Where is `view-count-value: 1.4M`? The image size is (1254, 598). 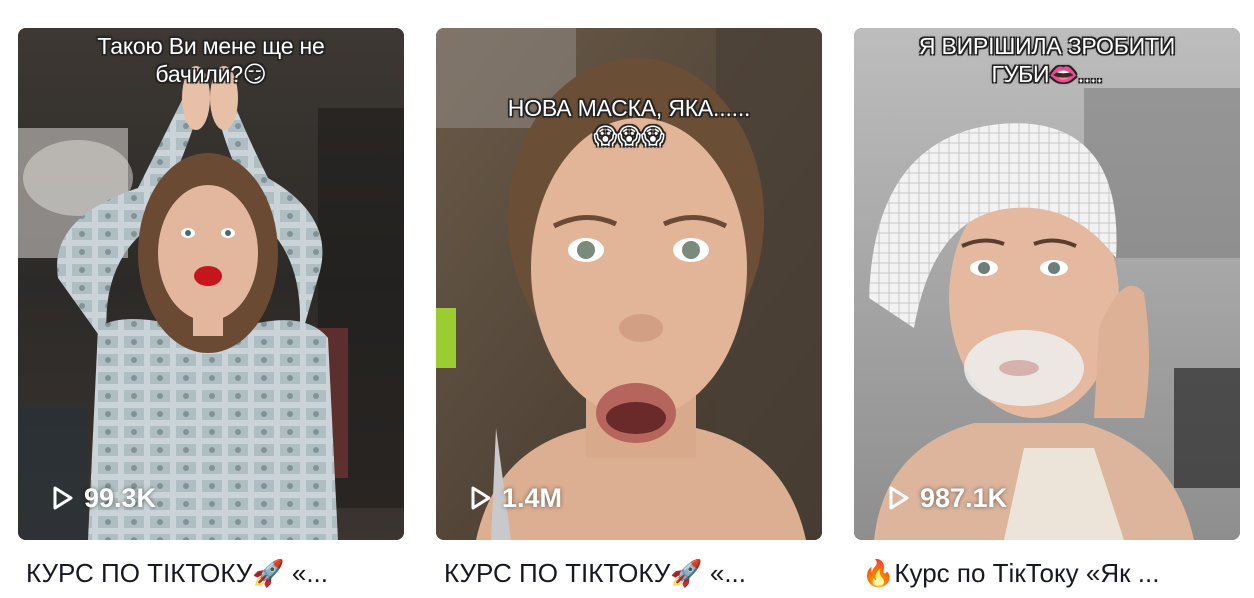
view-count-value: 1.4M is located at coordinates (532, 497).